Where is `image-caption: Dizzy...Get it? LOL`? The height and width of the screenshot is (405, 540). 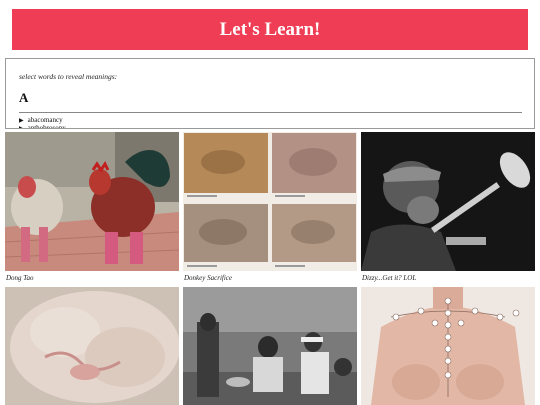
image-caption: Dizzy...Get it? LOL is located at coordinates (389, 278).